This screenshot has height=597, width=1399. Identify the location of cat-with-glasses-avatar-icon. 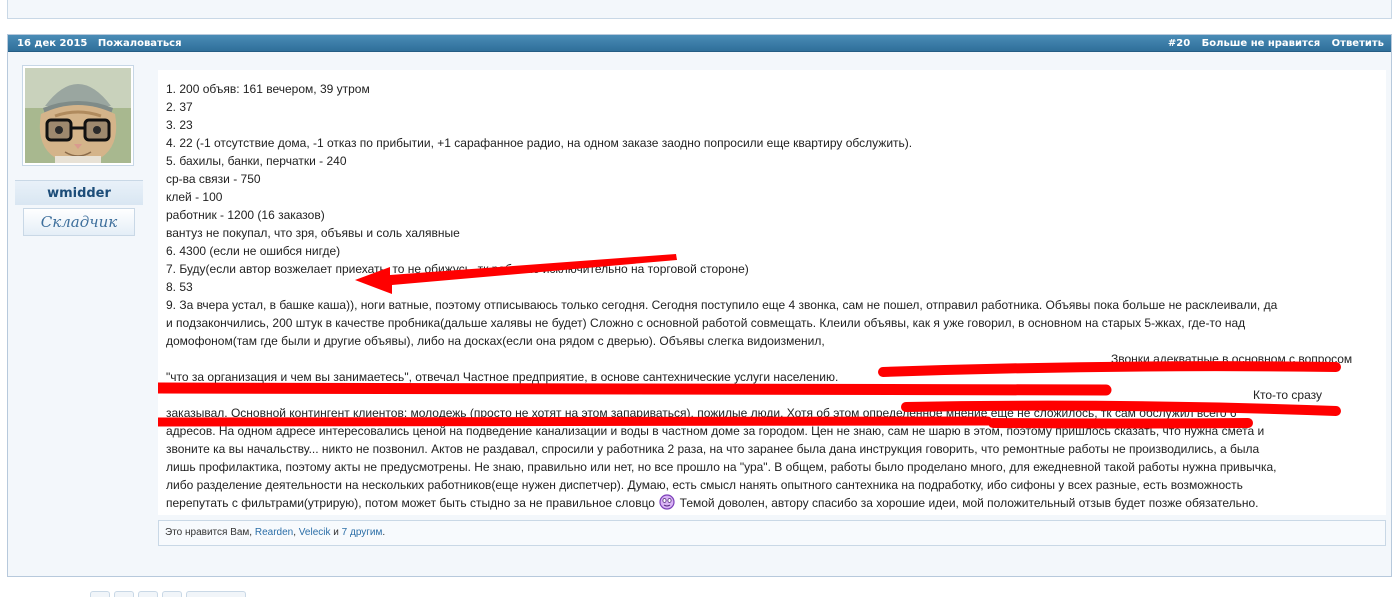
(78, 115).